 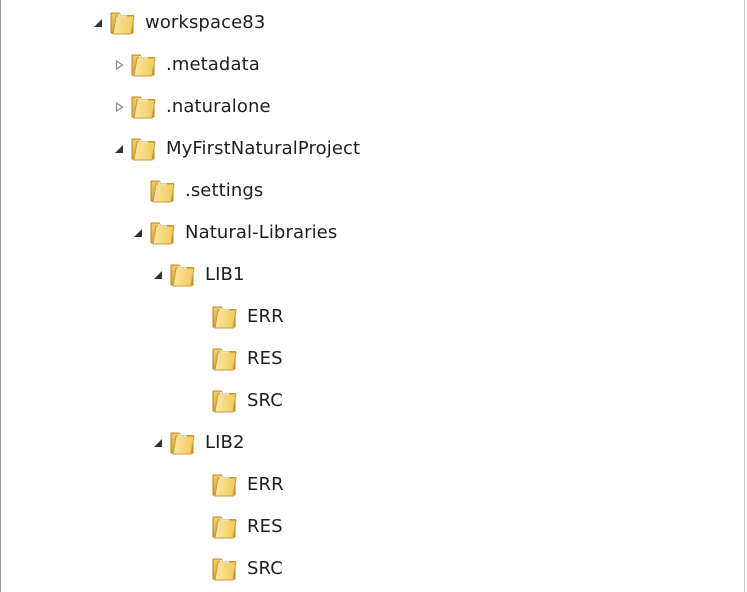 I want to click on tree-item-settings: .settings, so click(x=195, y=191).